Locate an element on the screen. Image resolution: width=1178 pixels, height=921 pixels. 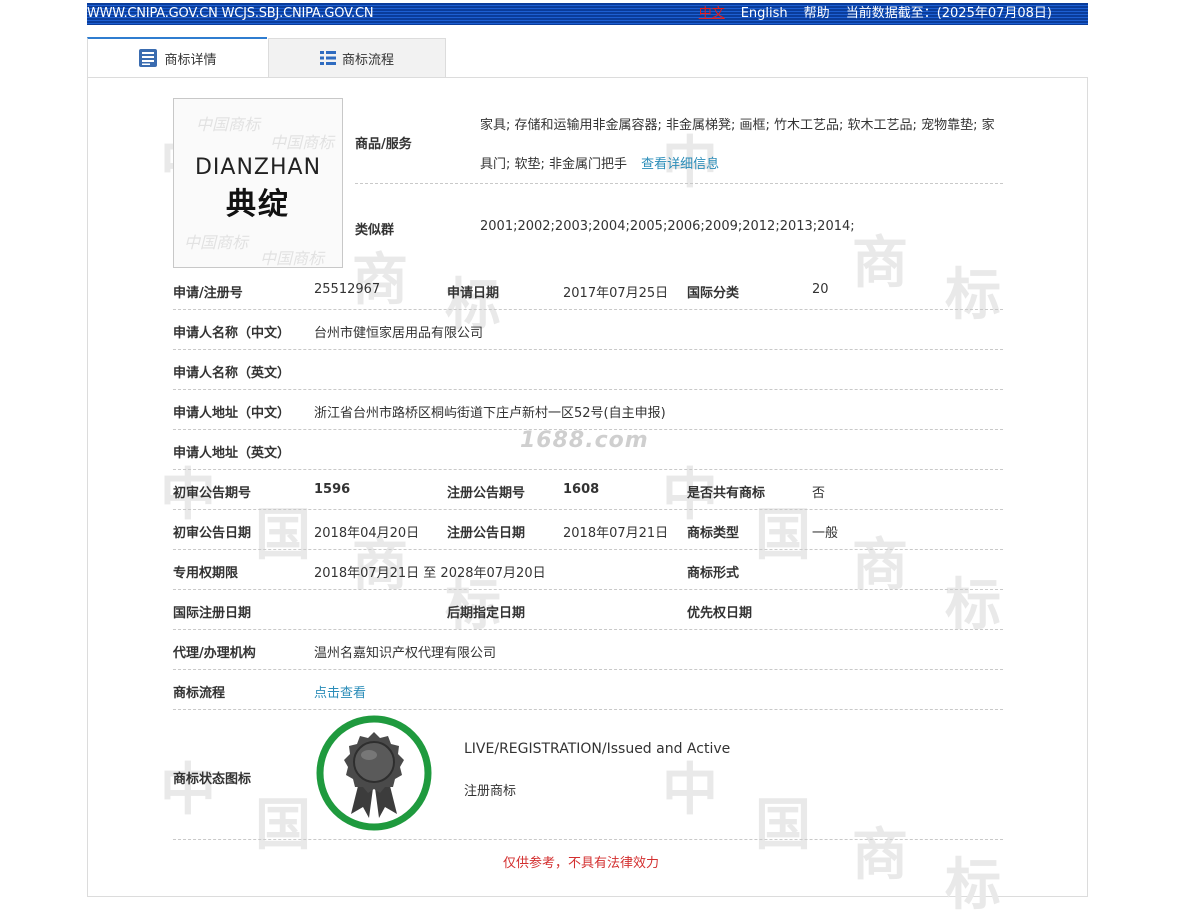
reg-notice-no-label: 注册公告期号 is located at coordinates (486, 493).